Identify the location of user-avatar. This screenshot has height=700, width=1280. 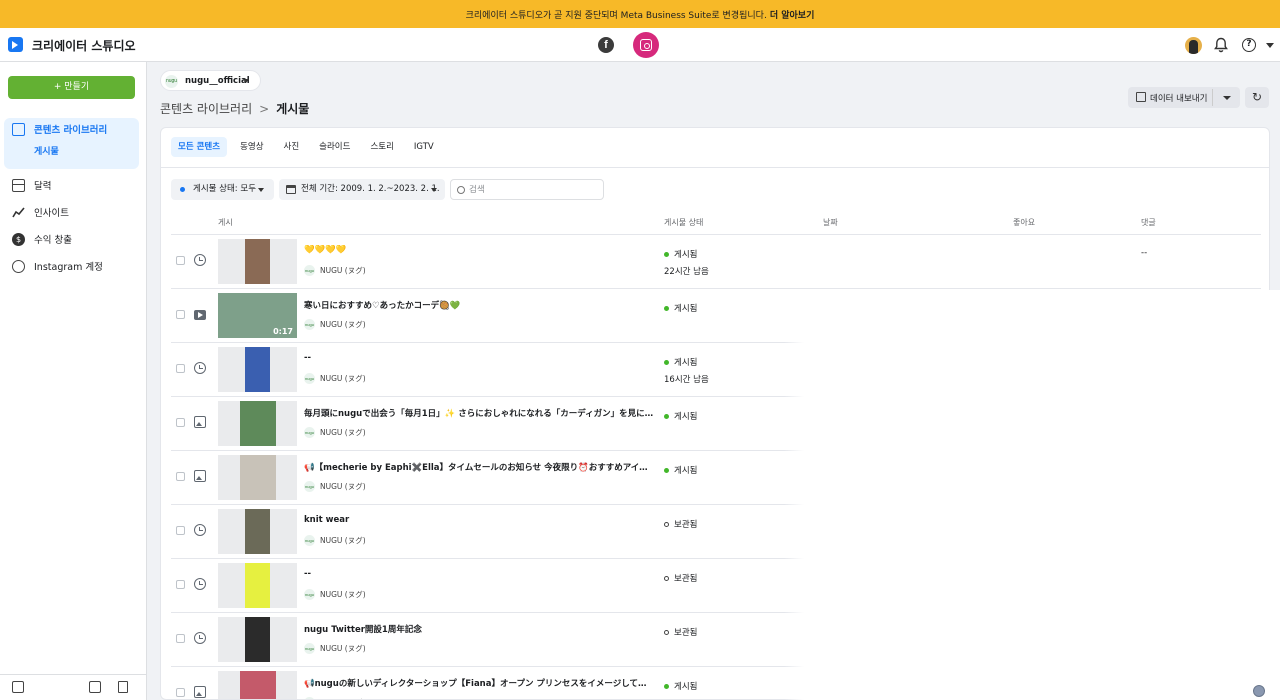
(1193, 45).